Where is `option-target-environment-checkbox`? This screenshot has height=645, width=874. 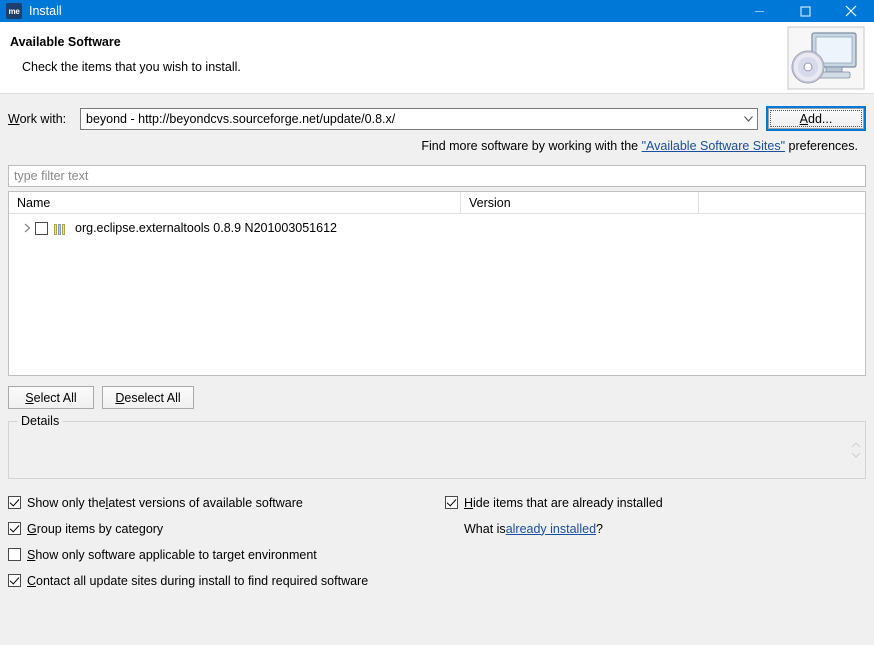 option-target-environment-checkbox is located at coordinates (14, 554).